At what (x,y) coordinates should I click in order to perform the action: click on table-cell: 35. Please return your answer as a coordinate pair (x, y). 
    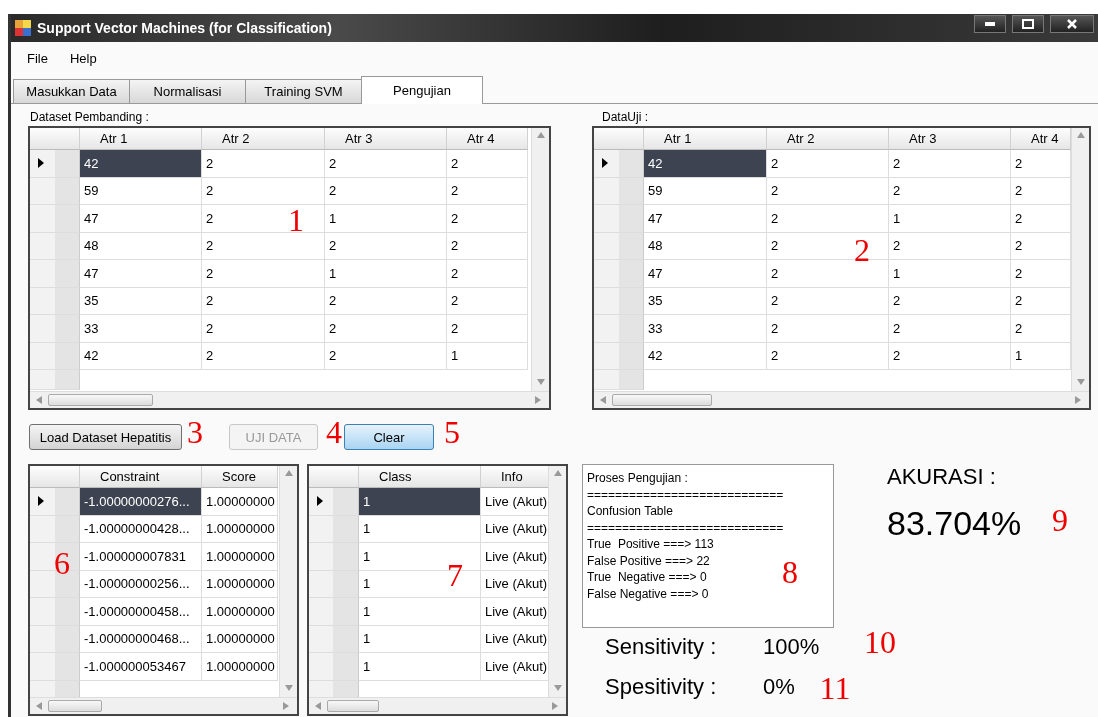
    Looking at the image, I should click on (141, 301).